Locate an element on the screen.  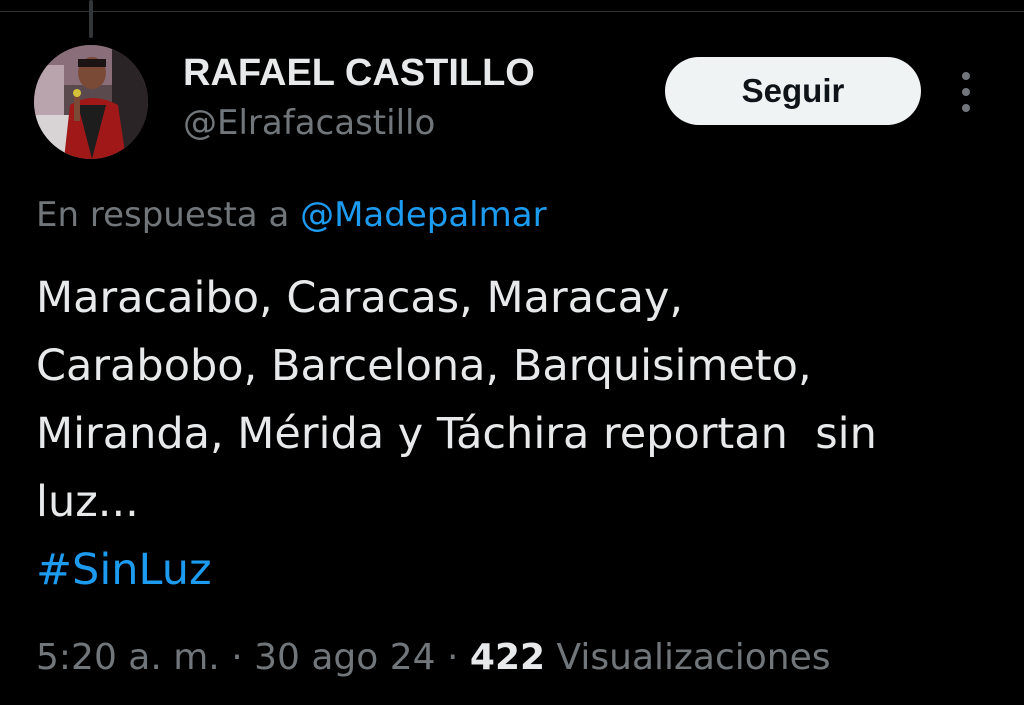
avatar is located at coordinates (91, 102).